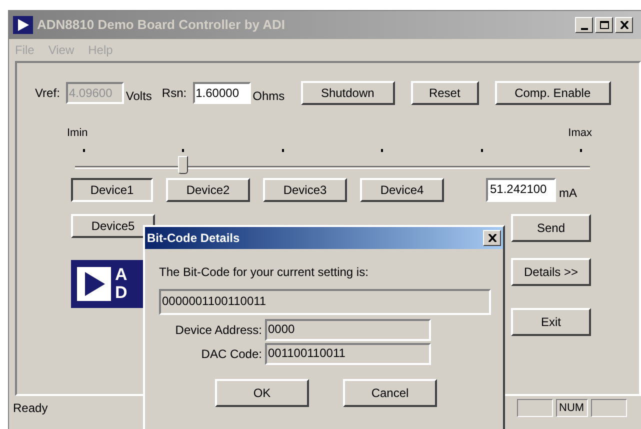  Describe the element at coordinates (551, 228) in the screenshot. I see `action-button: Send` at that location.